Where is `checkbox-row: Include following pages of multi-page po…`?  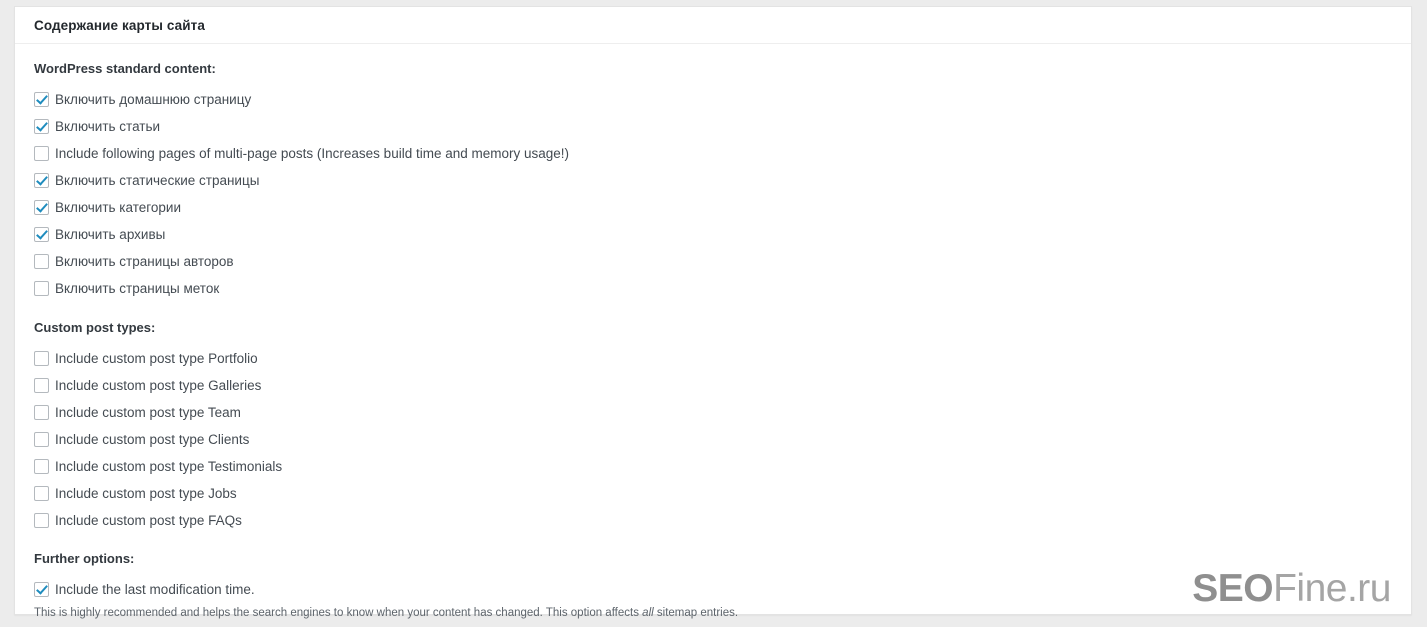 checkbox-row: Include following pages of multi-page po… is located at coordinates (722, 153).